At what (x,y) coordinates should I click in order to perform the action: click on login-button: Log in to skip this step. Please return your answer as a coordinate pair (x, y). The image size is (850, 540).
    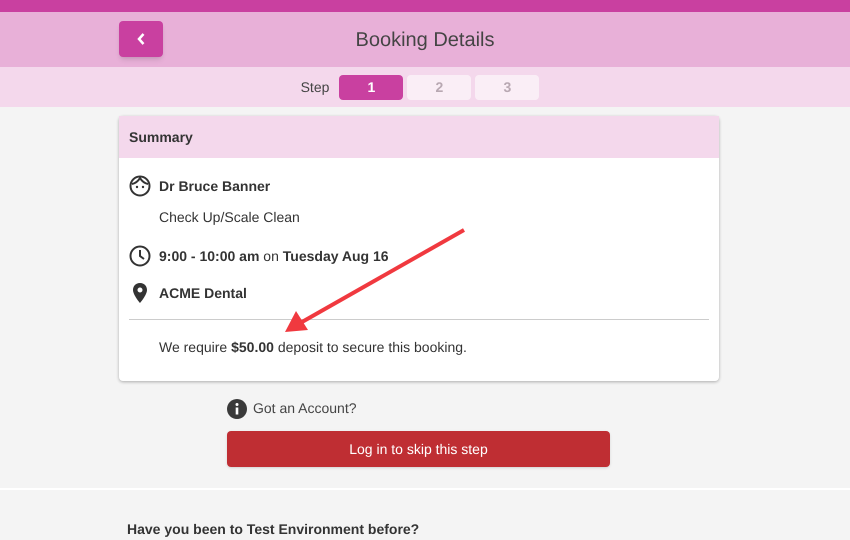
    Looking at the image, I should click on (418, 449).